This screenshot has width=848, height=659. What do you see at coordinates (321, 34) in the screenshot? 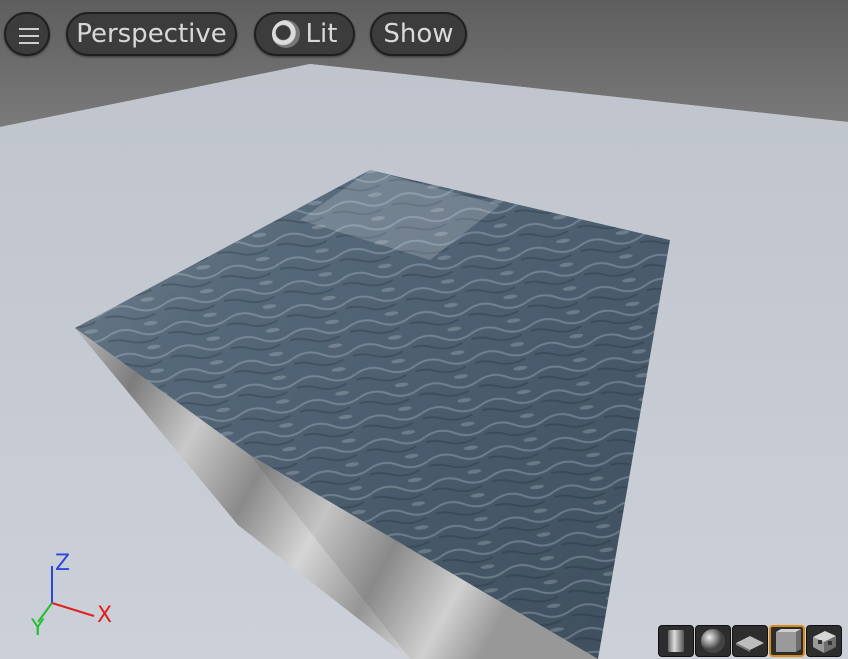
I see `lit-label: Lit` at bounding box center [321, 34].